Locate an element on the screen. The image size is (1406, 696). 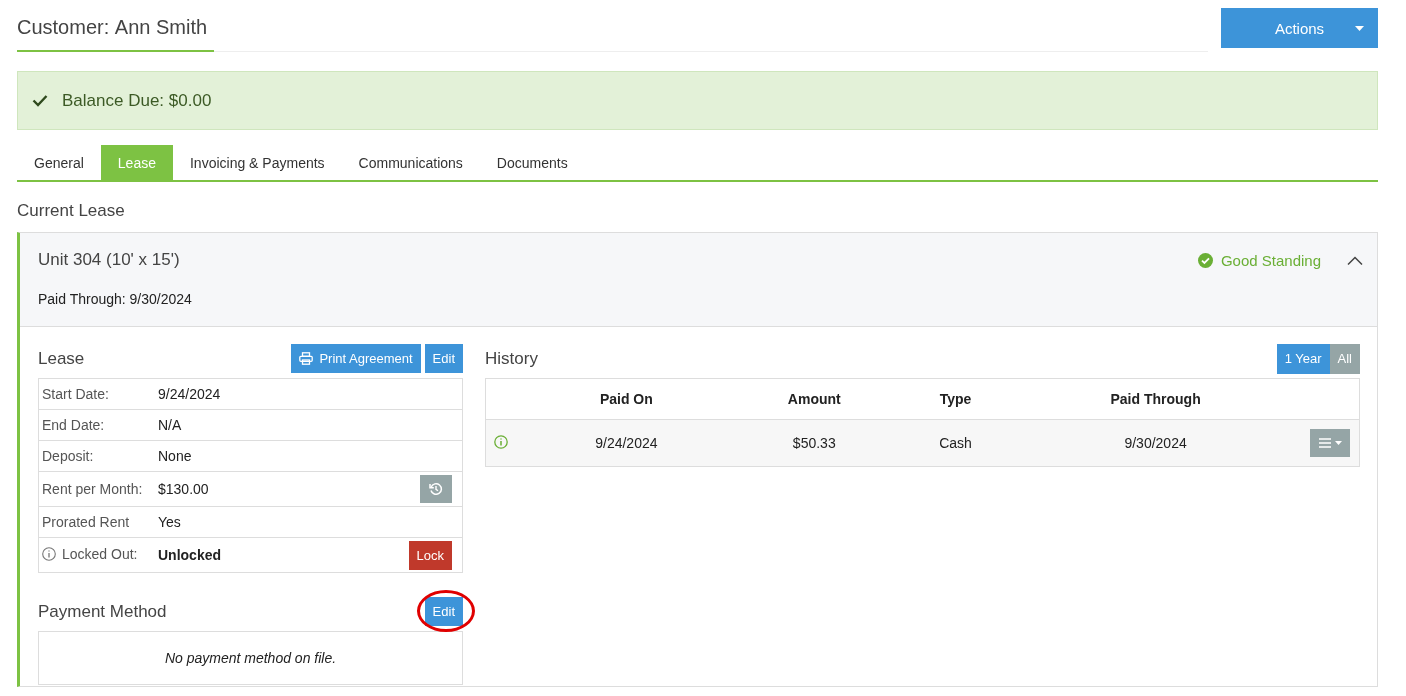
payment-method-heading: Payment Method is located at coordinates (102, 611).